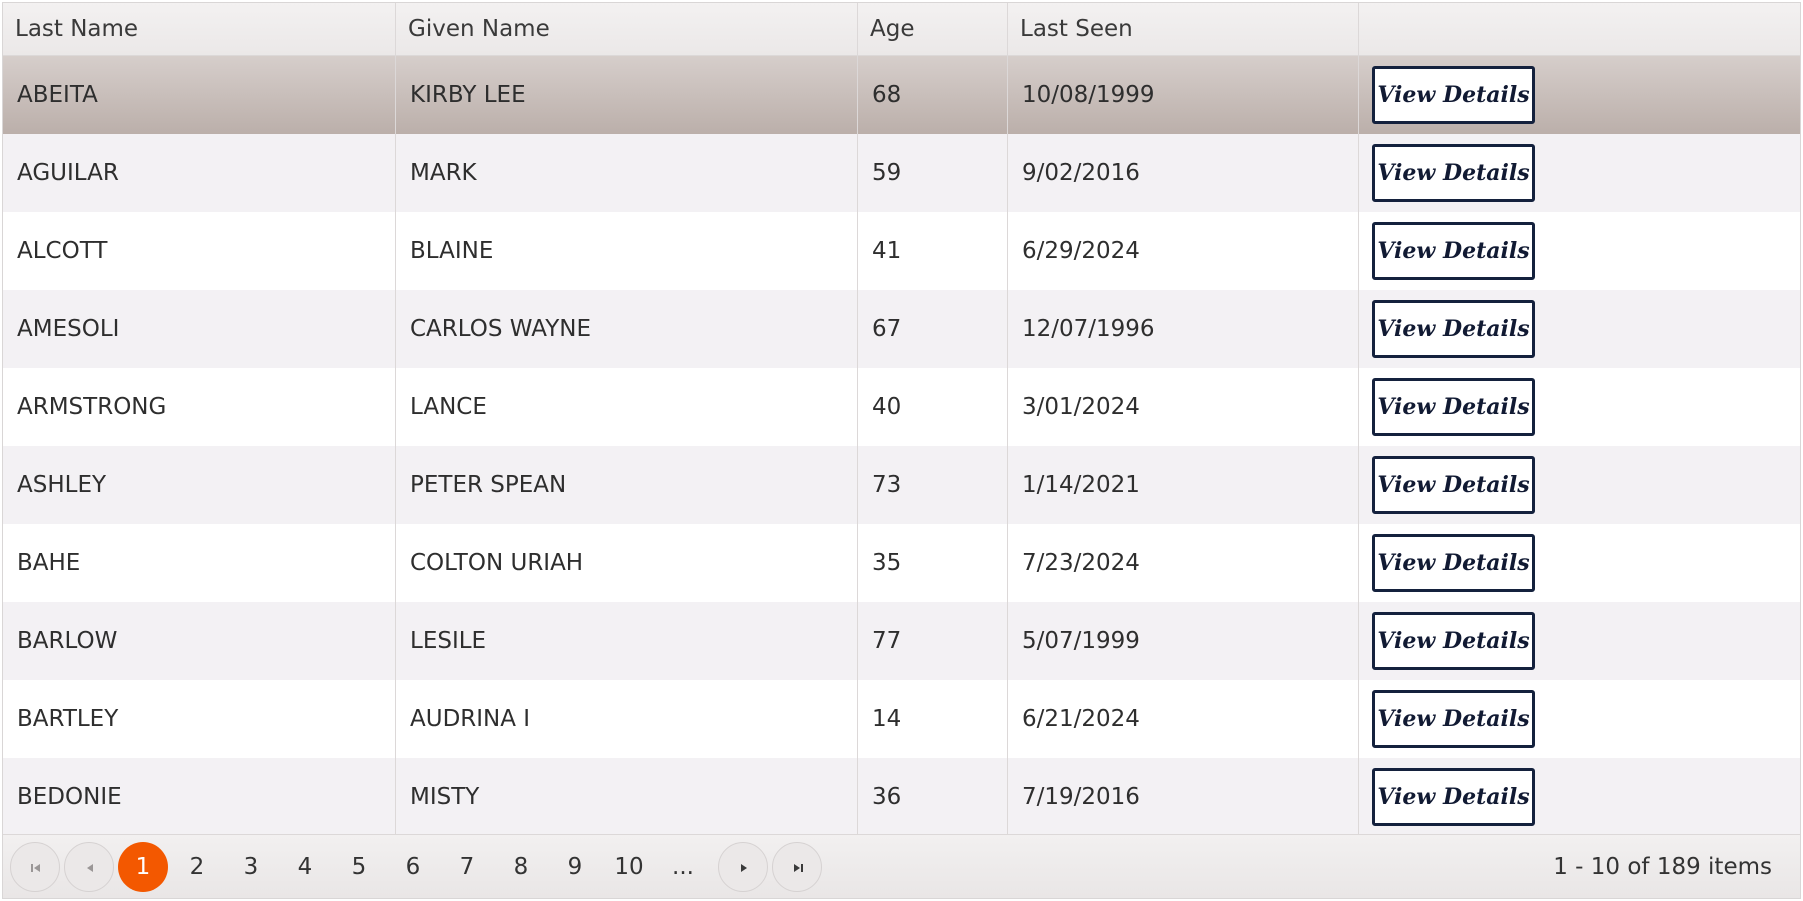  What do you see at coordinates (199, 563) in the screenshot?
I see `cell-last-name: BAHE` at bounding box center [199, 563].